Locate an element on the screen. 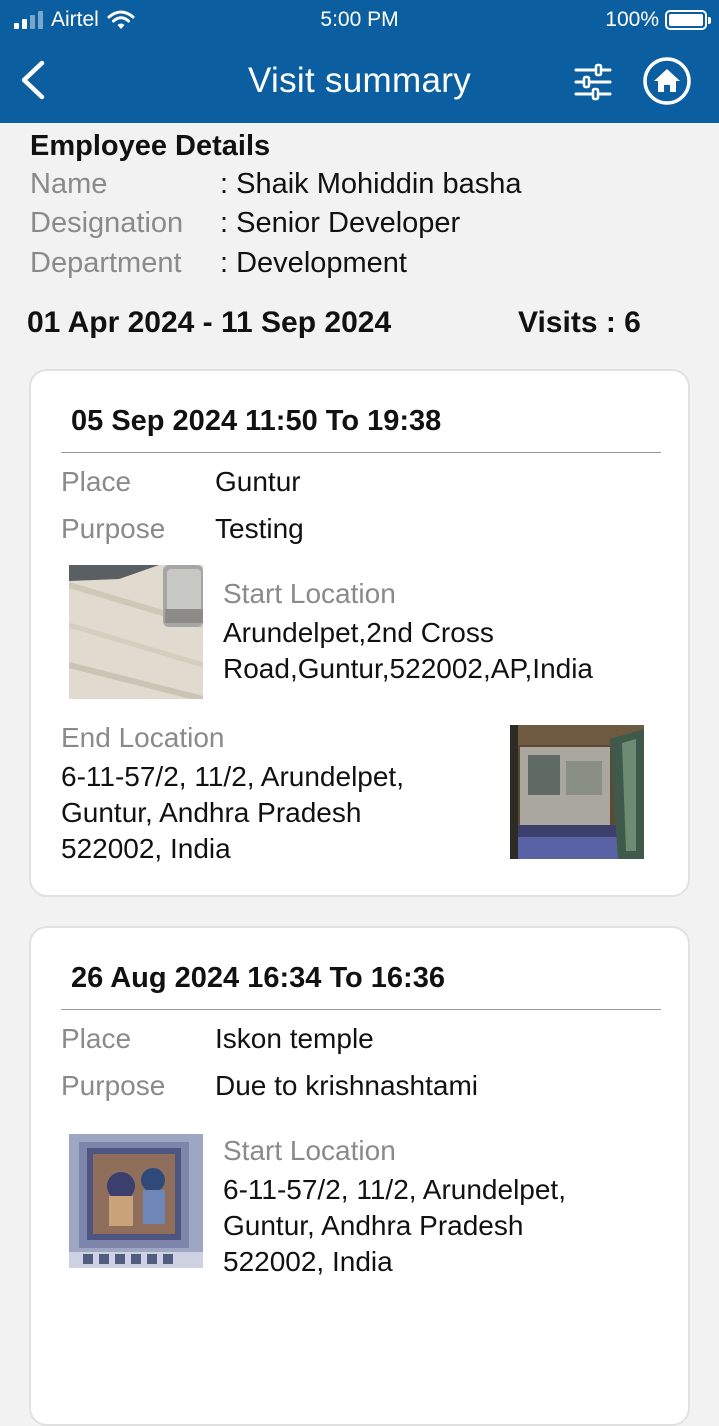  employee-field-label: Department is located at coordinates (106, 263).